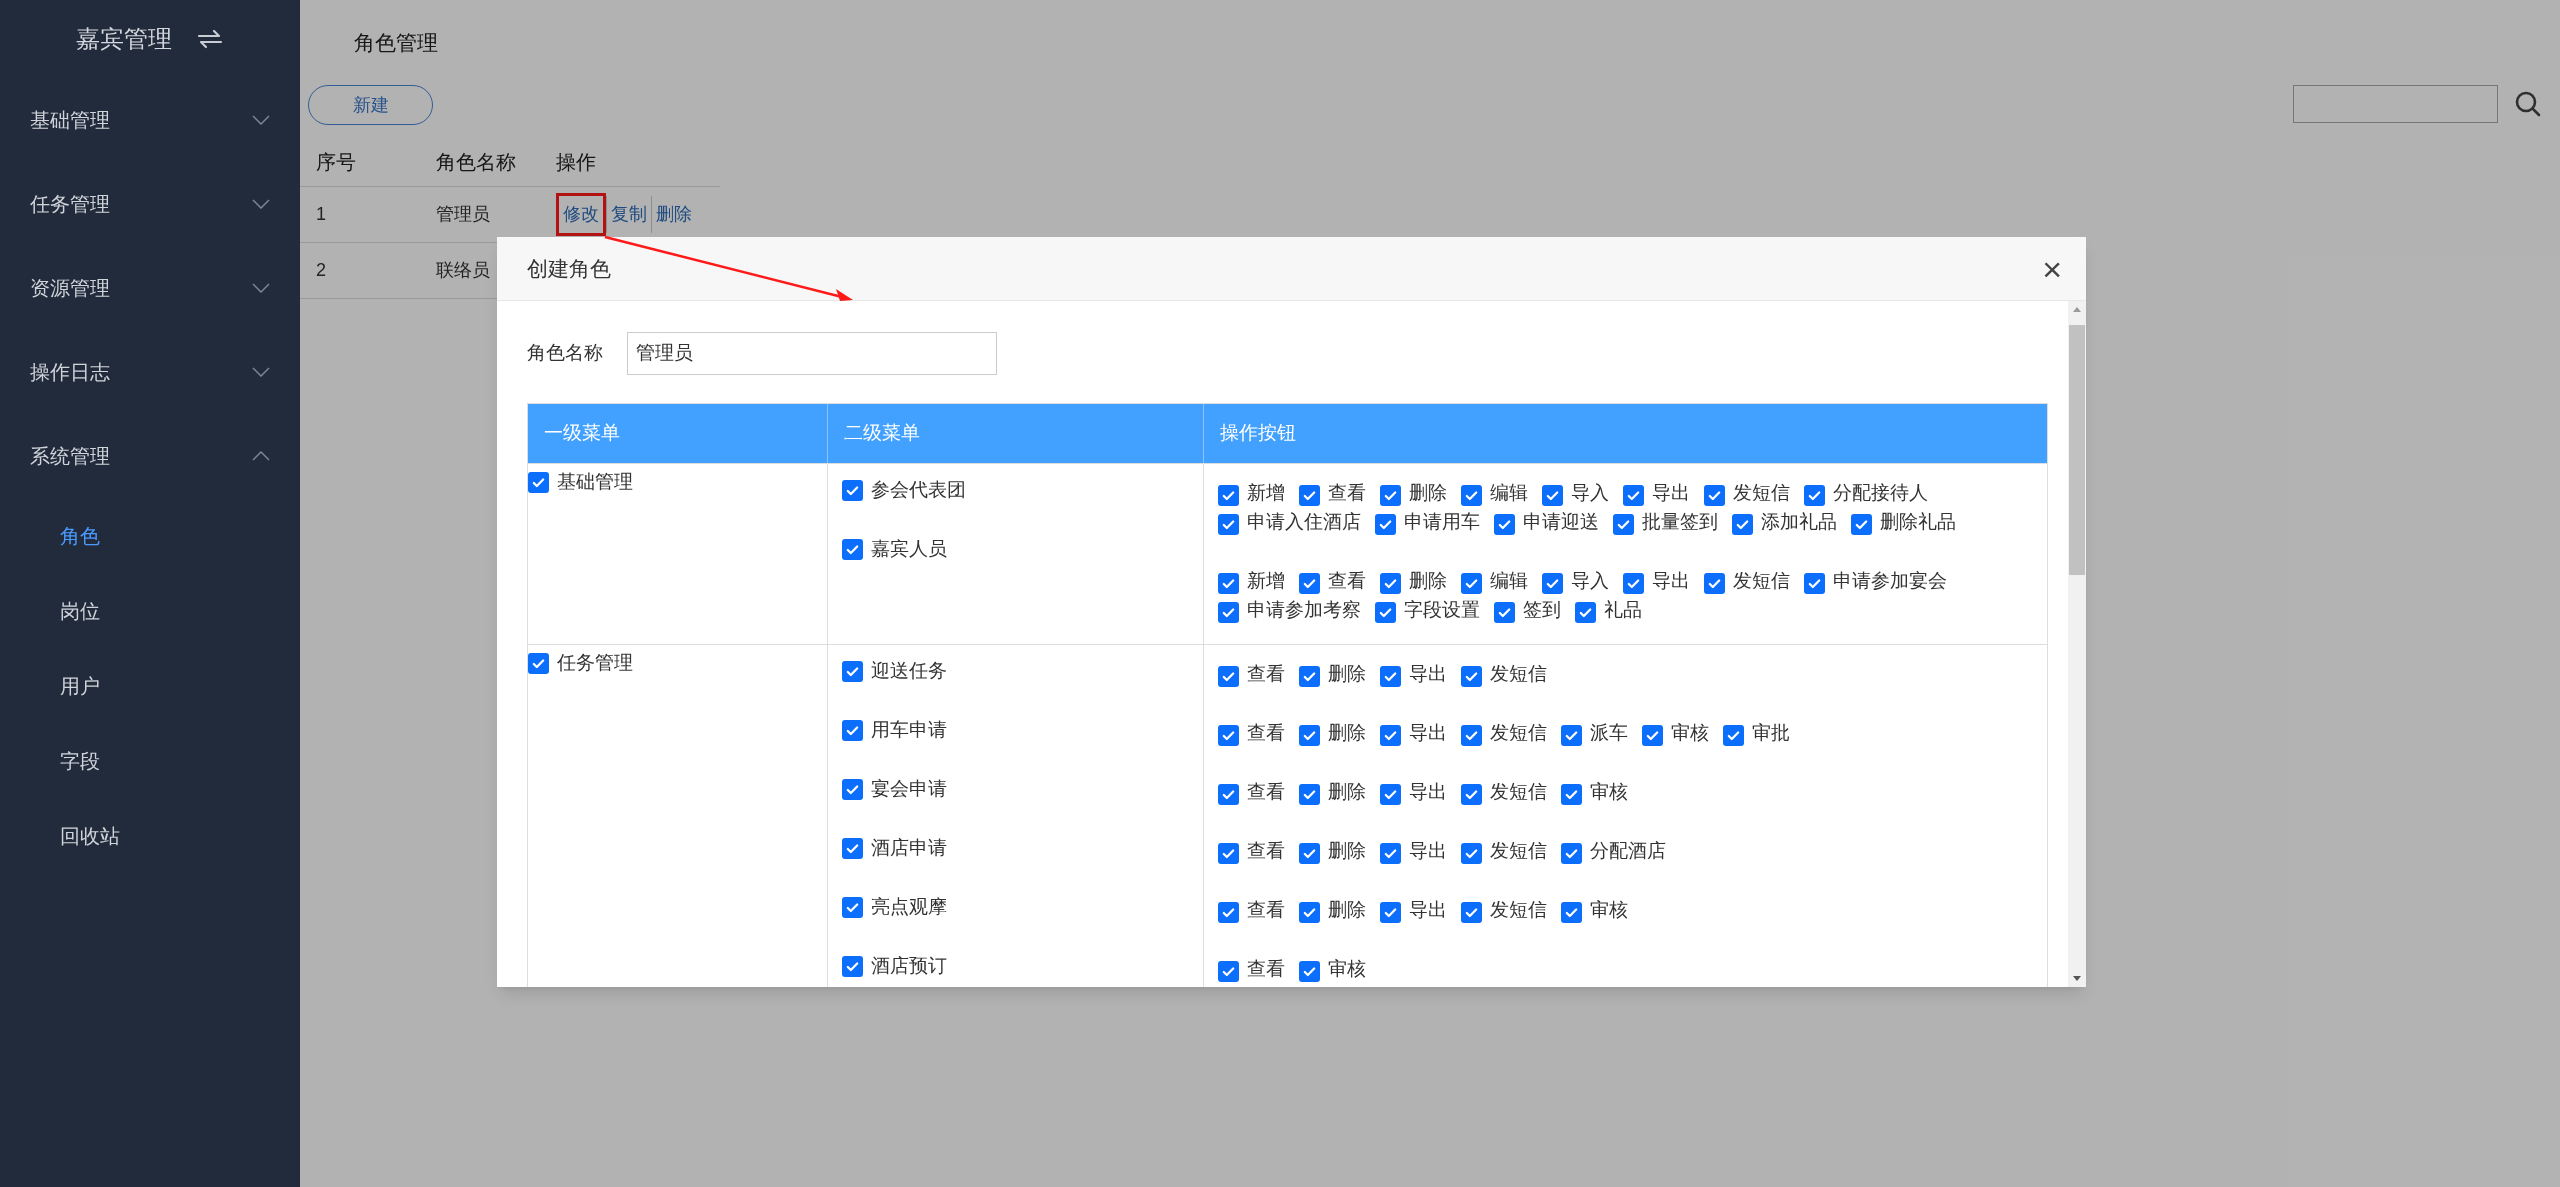 This screenshot has height=1187, width=2560. What do you see at coordinates (150, 760) in the screenshot?
I see `submenu-item: 字段` at bounding box center [150, 760].